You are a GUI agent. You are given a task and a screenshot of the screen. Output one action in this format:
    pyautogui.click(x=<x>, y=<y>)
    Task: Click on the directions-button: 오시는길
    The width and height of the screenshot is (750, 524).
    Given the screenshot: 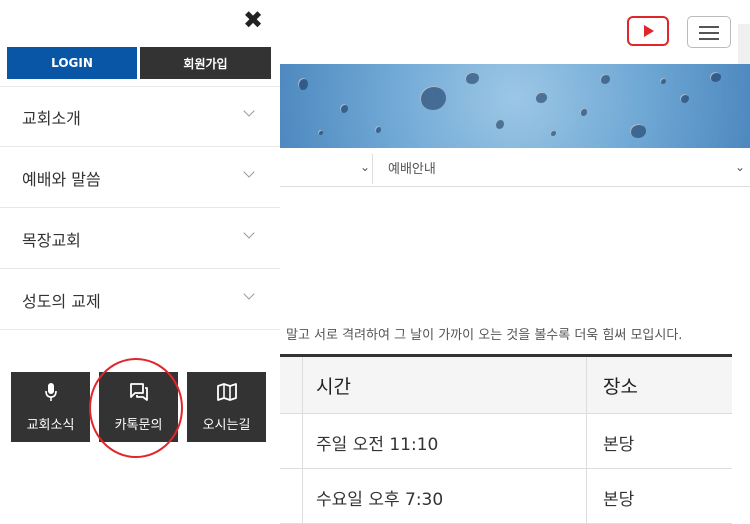 What is the action you would take?
    pyautogui.click(x=226, y=407)
    